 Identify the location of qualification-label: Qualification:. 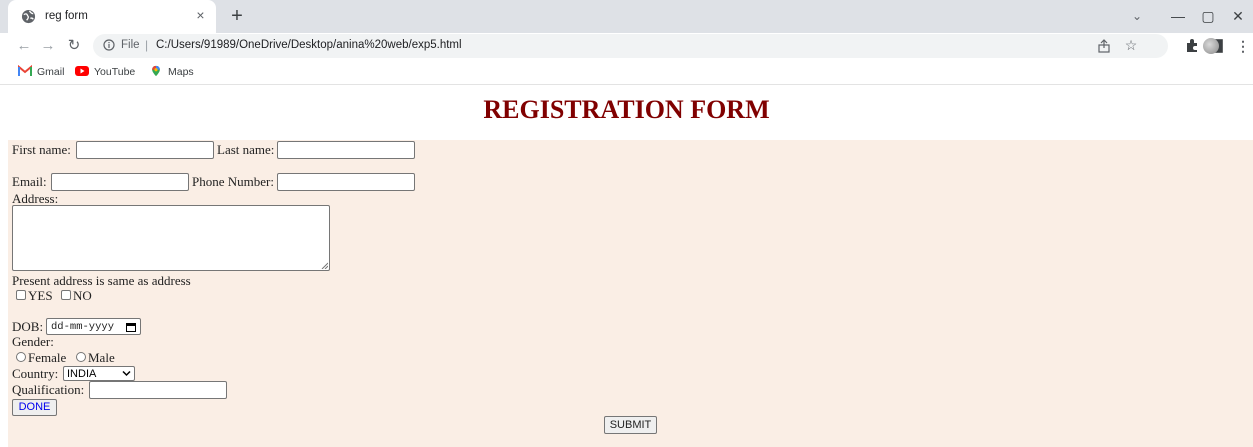
(48, 389).